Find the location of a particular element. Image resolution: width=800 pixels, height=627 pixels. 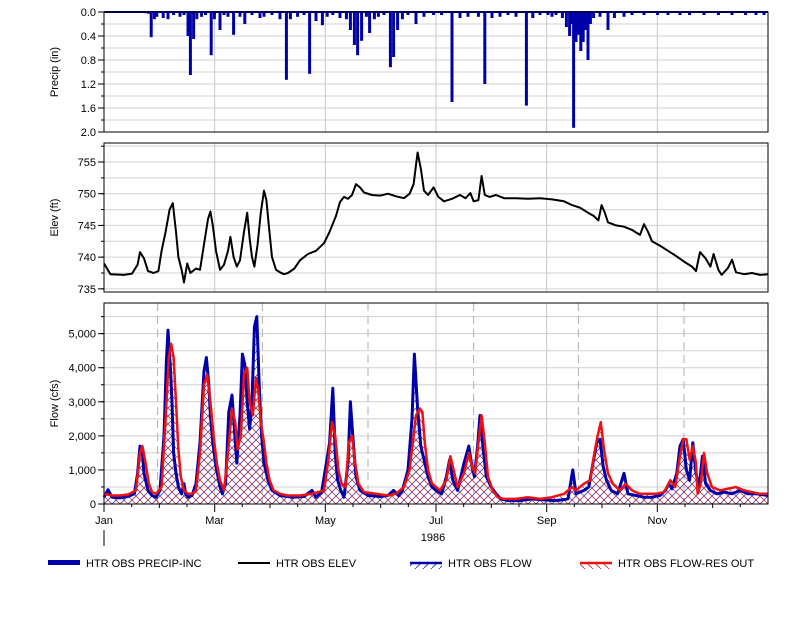

x-year-label: 1986 is located at coordinates (433, 538).